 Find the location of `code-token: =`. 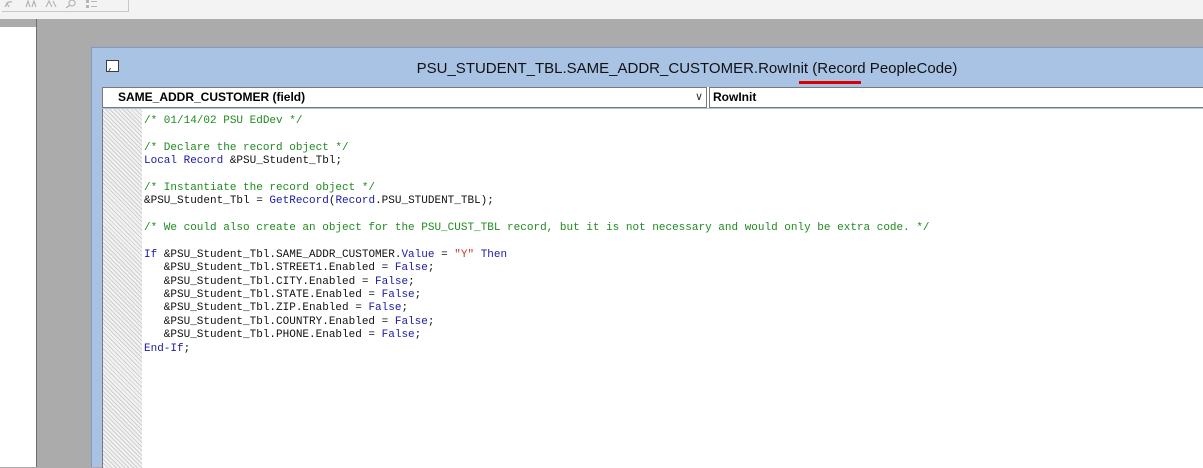

code-token: = is located at coordinates (444, 254).